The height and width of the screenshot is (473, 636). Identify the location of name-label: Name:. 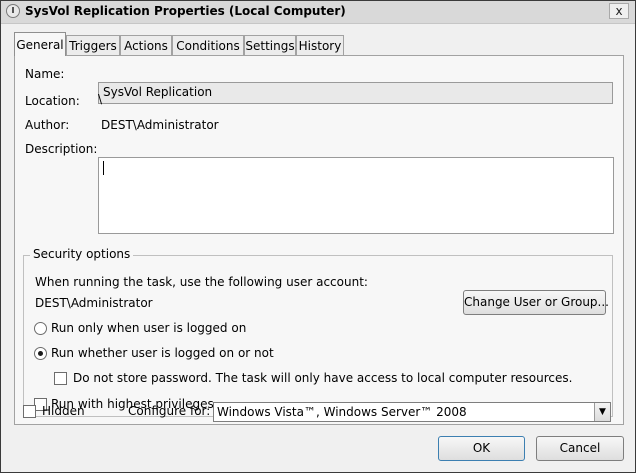
(45, 74).